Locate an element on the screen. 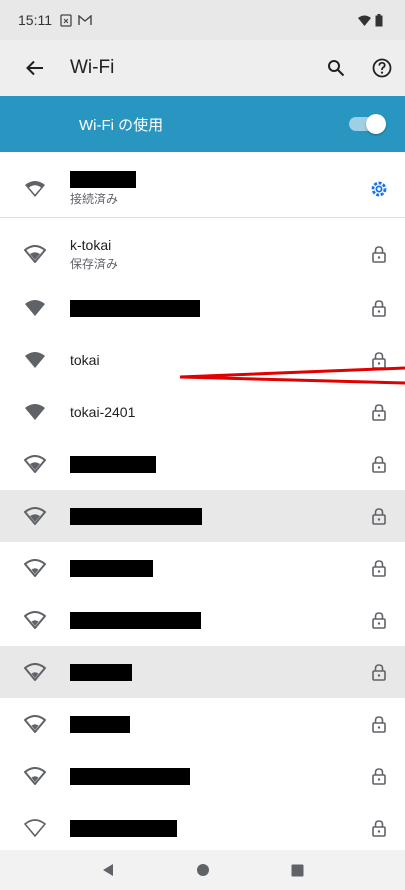  network-text: 接続済み is located at coordinates (211, 188).